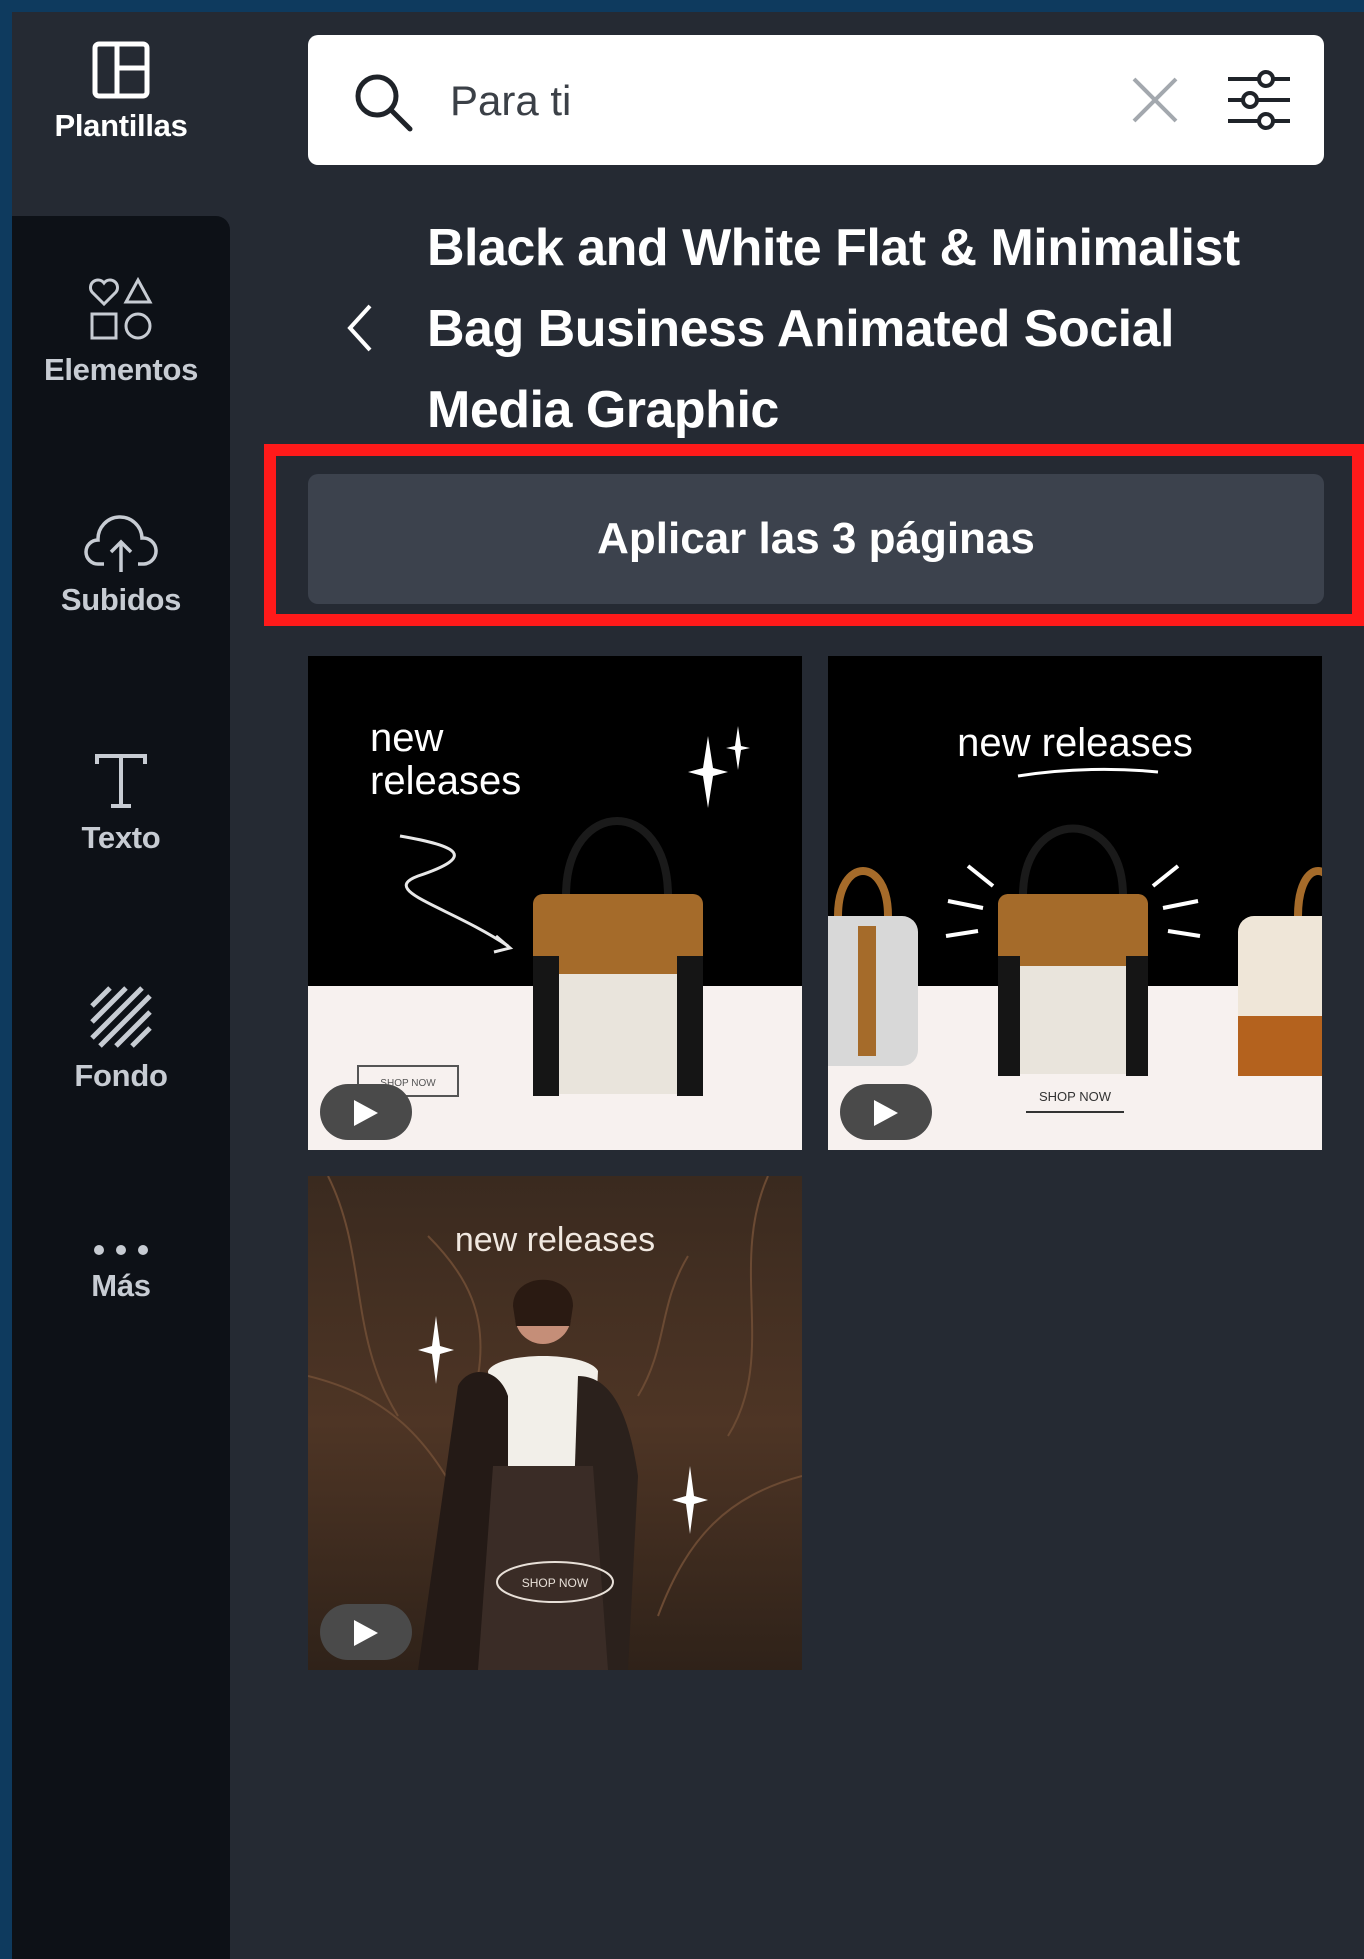  What do you see at coordinates (383, 102) in the screenshot?
I see `search-icon` at bounding box center [383, 102].